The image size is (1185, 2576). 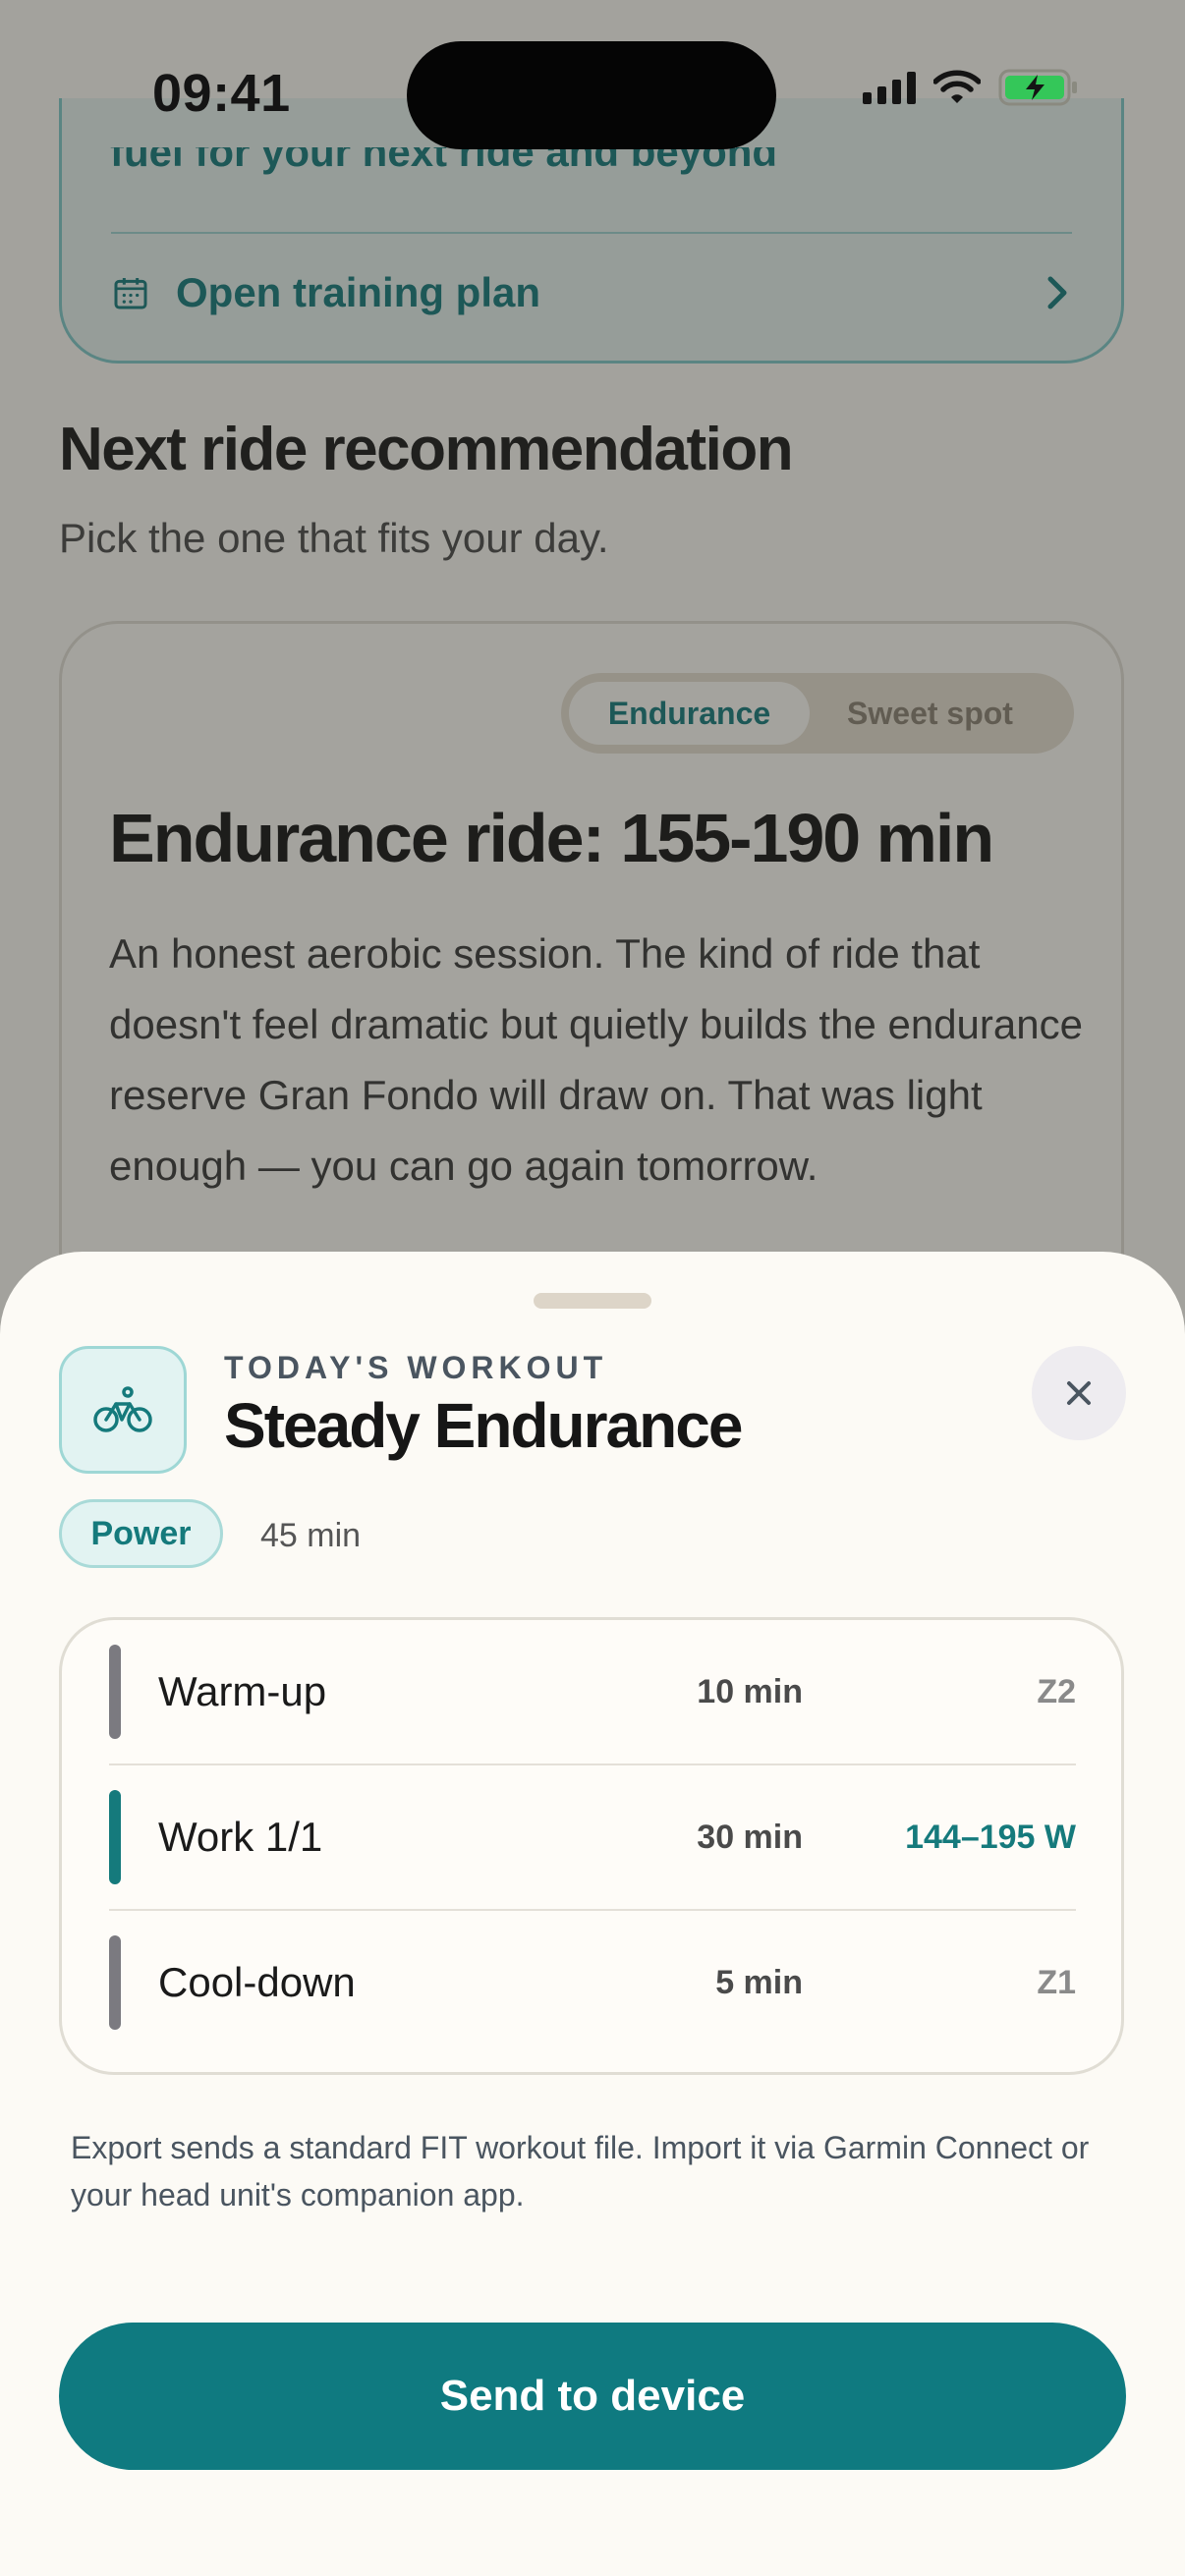 I want to click on battery-charging-icon, so click(x=1038, y=87).